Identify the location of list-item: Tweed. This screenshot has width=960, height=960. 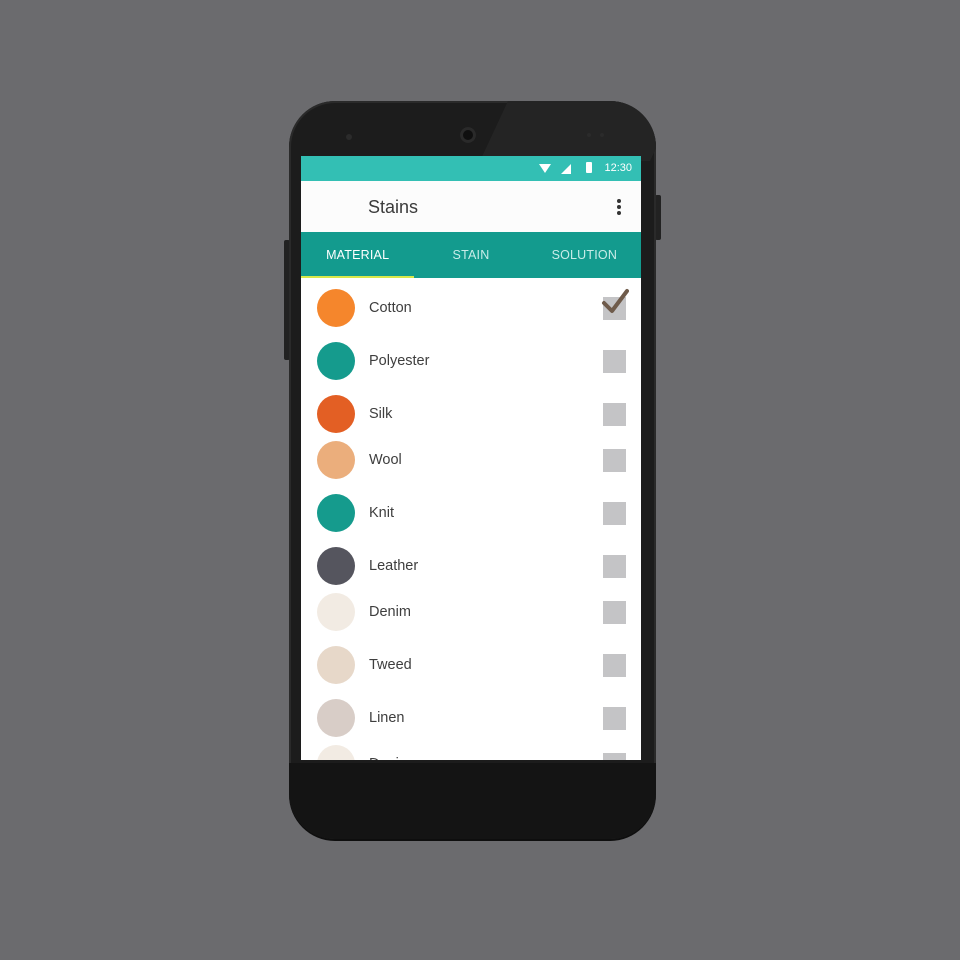
(471, 666).